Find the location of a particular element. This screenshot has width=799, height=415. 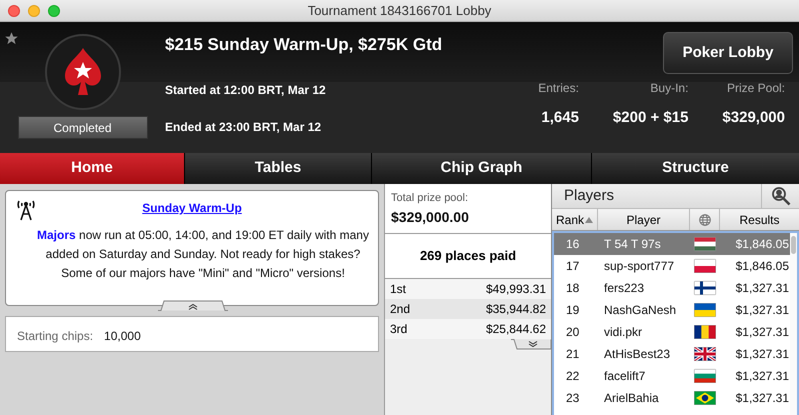

place-cell-text: 2nd is located at coordinates (400, 309).